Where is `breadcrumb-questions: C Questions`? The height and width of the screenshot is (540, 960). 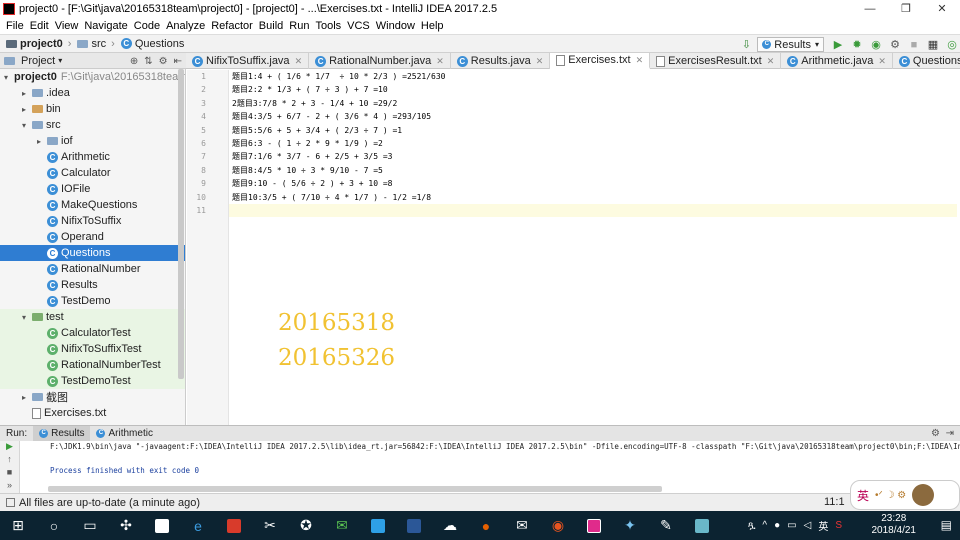 breadcrumb-questions: C Questions is located at coordinates (149, 44).